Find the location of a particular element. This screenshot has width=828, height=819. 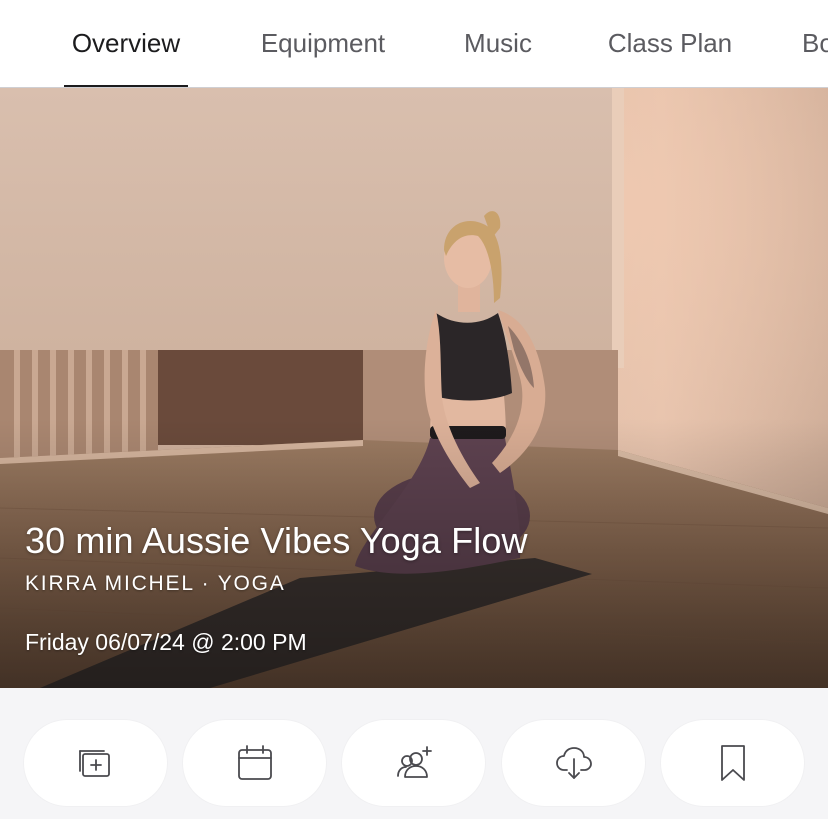

add-to-stack-button is located at coordinates (95, 763).